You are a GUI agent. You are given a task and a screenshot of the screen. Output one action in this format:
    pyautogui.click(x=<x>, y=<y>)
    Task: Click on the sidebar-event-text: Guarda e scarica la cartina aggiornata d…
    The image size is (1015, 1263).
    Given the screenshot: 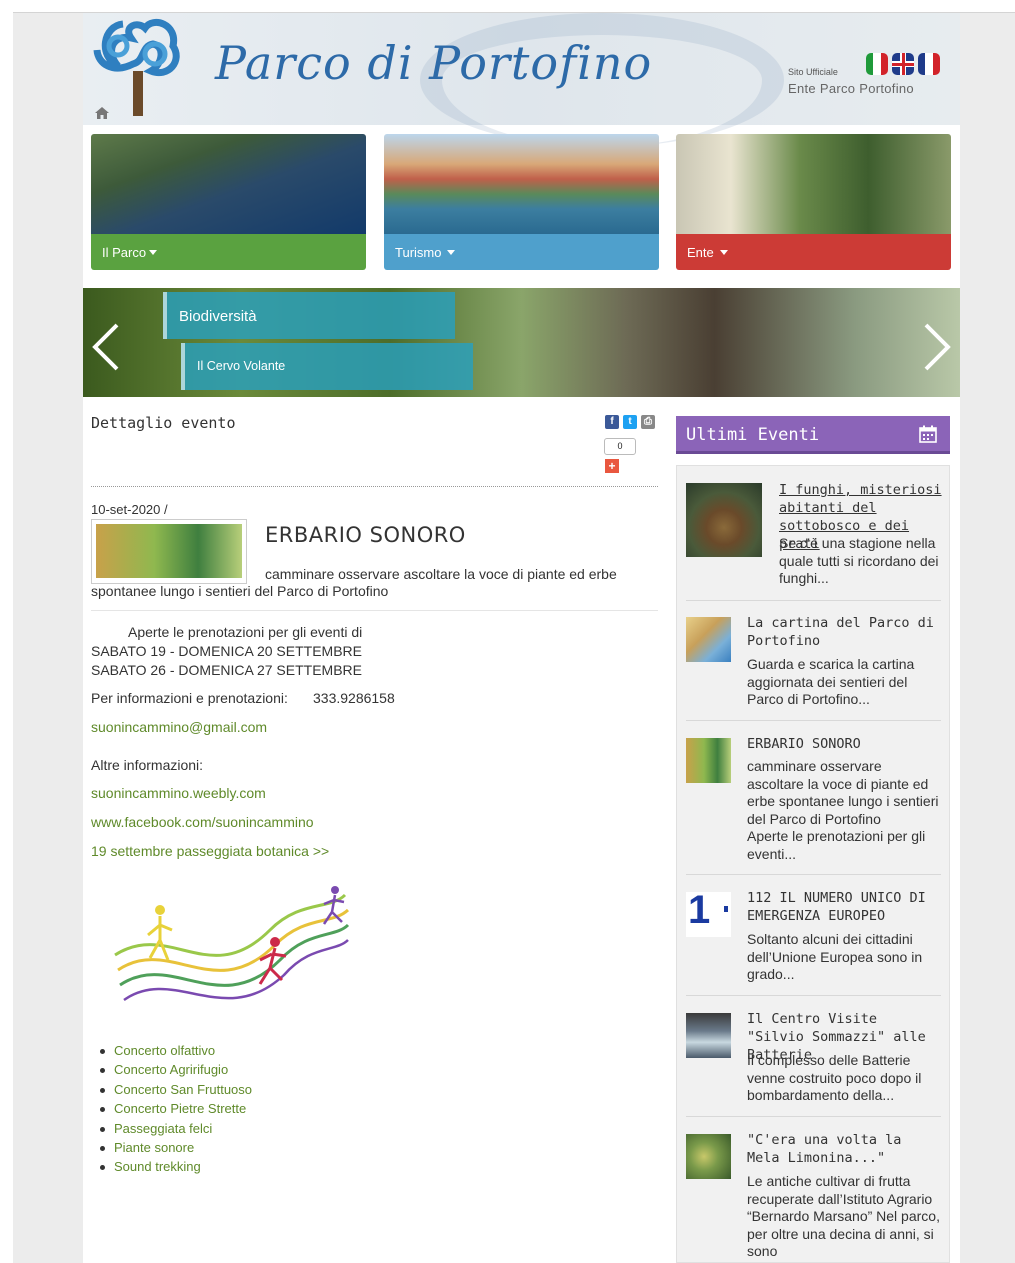 What is the action you would take?
    pyautogui.click(x=831, y=681)
    